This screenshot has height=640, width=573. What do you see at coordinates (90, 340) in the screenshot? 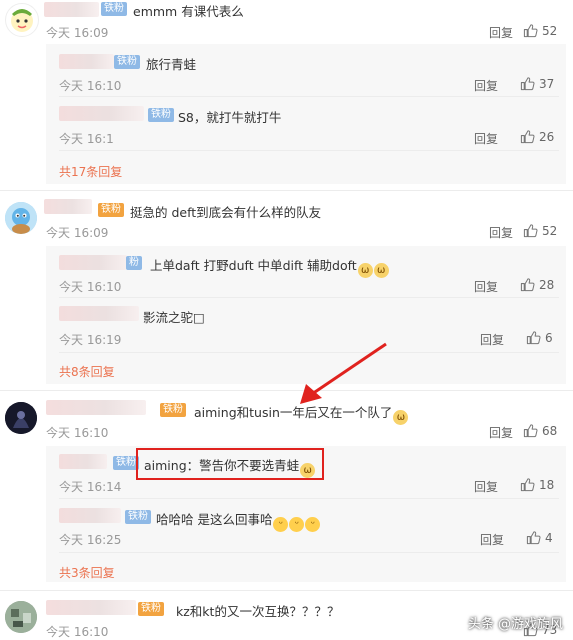
I see `reply-time: 今天 16:19` at bounding box center [90, 340].